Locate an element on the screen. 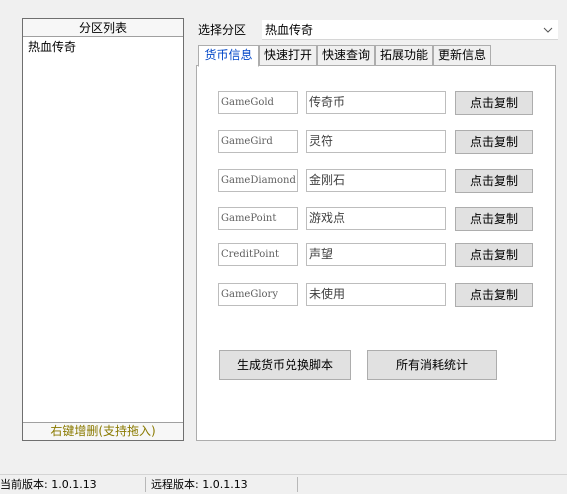 The width and height of the screenshot is (567, 494). partition-list-item: 热血传奇 is located at coordinates (103, 47).